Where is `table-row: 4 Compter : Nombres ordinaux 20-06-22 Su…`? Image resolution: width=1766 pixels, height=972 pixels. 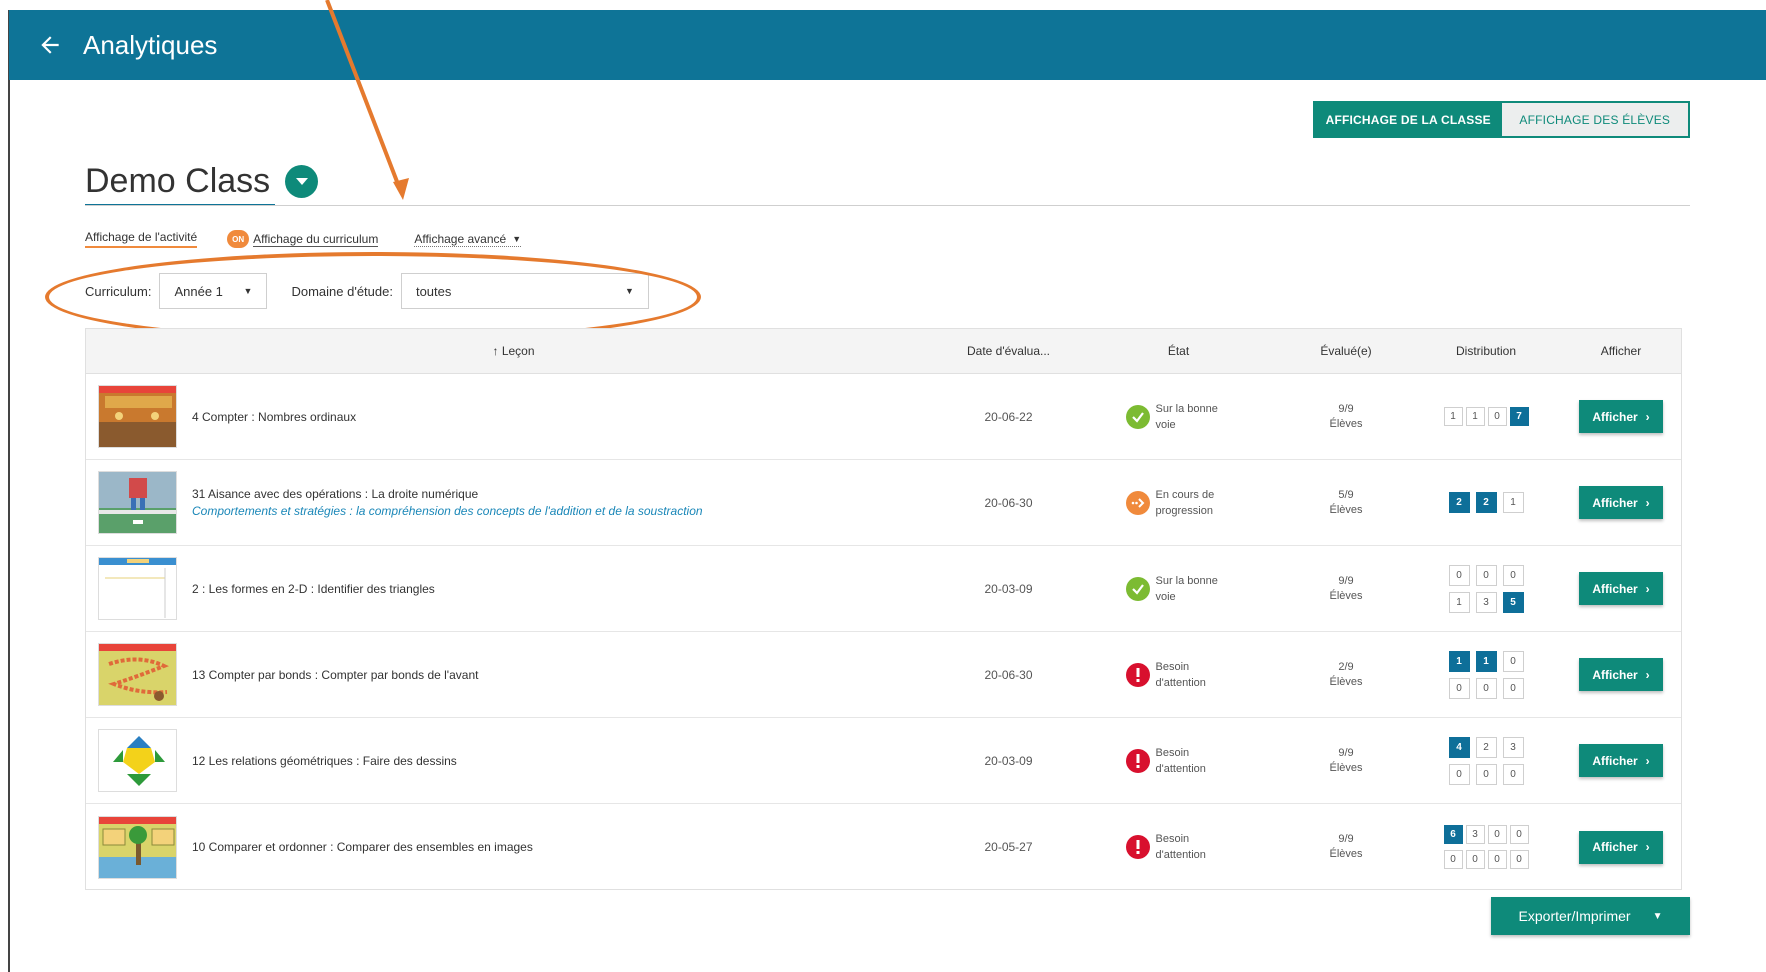 table-row: 4 Compter : Nombres ordinaux 20-06-22 Su… is located at coordinates (883, 417).